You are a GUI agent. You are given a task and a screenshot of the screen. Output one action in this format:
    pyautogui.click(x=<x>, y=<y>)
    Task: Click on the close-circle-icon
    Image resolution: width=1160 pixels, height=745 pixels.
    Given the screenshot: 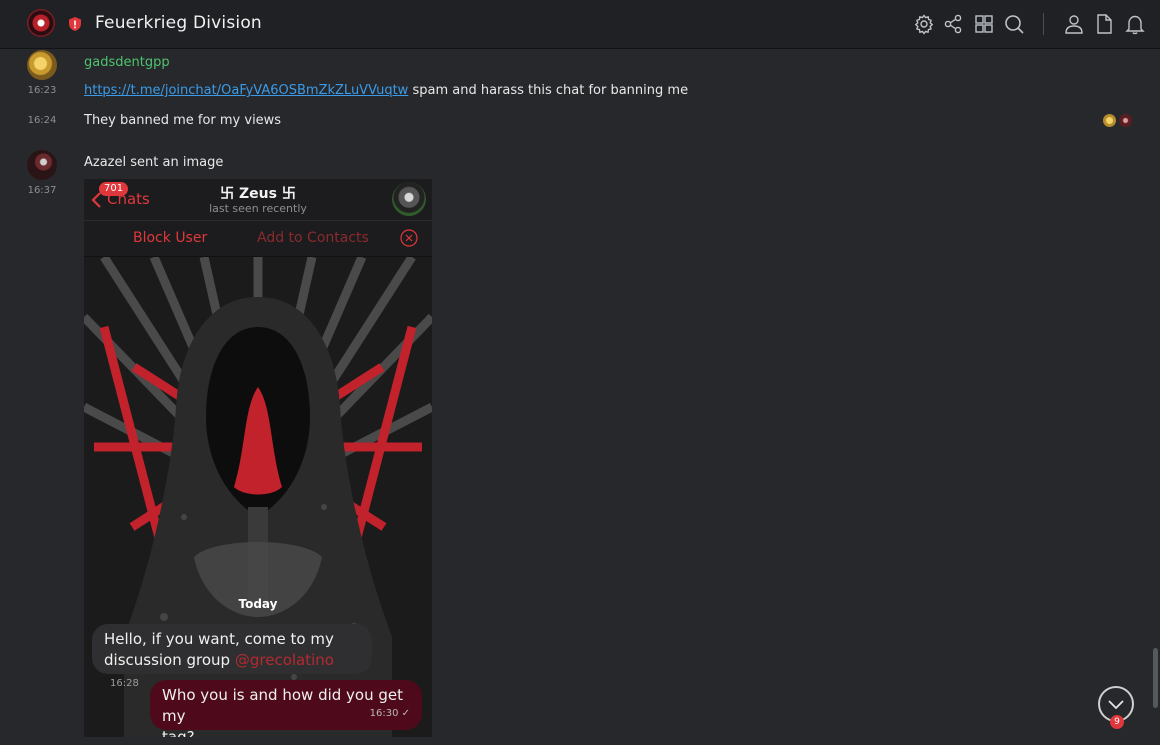 What is the action you would take?
    pyautogui.click(x=409, y=240)
    